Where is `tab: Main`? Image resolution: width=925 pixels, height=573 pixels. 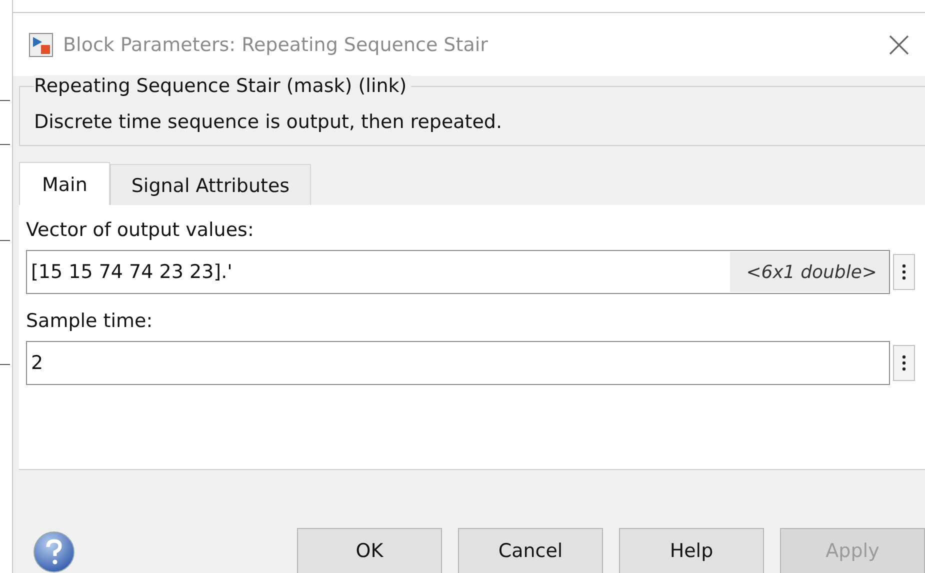 tab: Main is located at coordinates (64, 183).